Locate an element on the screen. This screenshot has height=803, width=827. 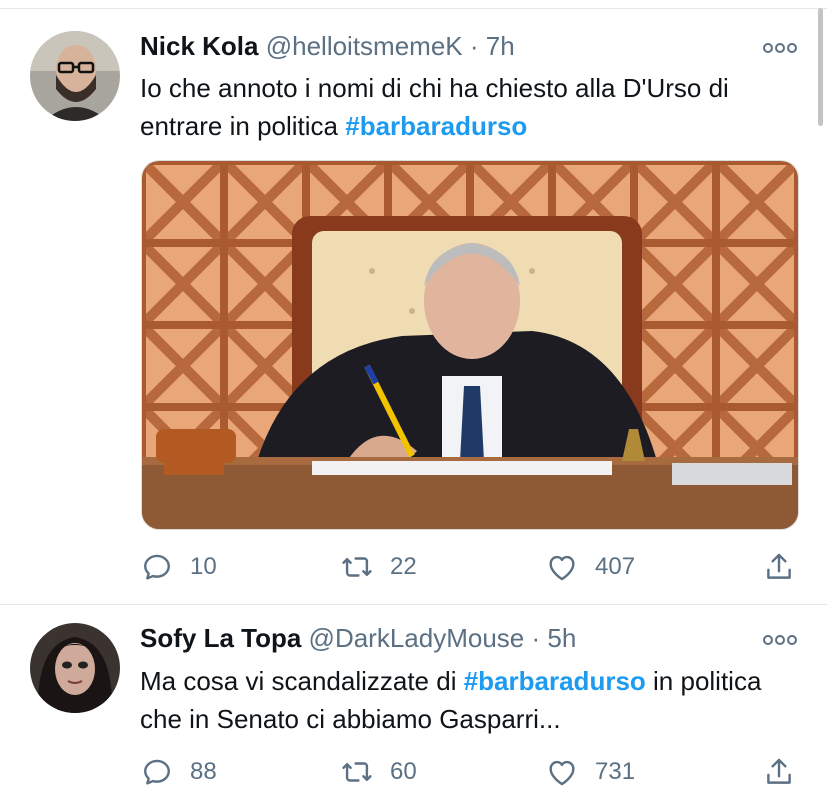
tweet-actions: 88 60 731 is located at coordinates (470, 772).